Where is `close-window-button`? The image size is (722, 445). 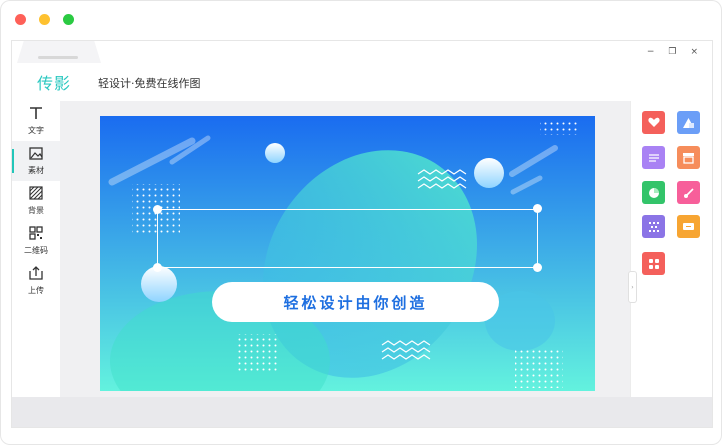
close-window-button is located at coordinates (20, 19).